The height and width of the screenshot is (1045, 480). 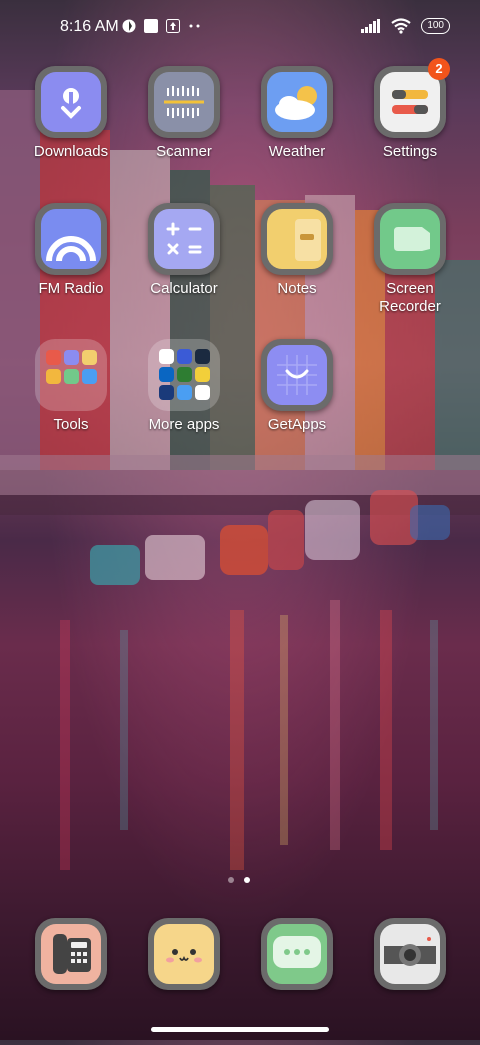 I want to click on folder-label: More apps, so click(x=184, y=424).